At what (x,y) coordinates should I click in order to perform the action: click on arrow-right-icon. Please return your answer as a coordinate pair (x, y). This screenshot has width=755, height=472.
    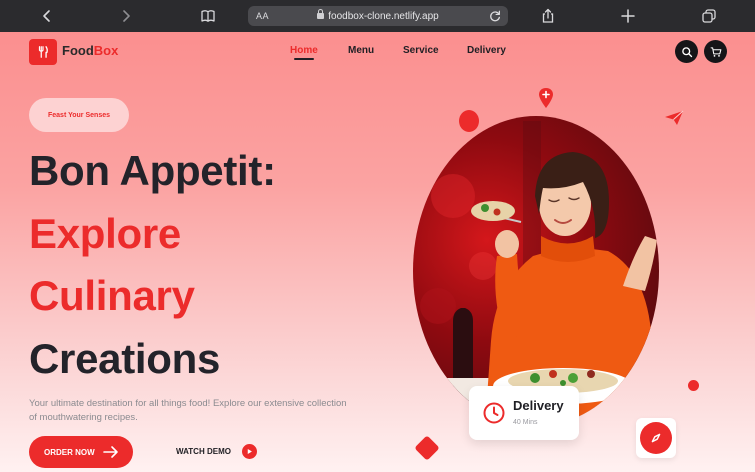
    Looking at the image, I should click on (110, 452).